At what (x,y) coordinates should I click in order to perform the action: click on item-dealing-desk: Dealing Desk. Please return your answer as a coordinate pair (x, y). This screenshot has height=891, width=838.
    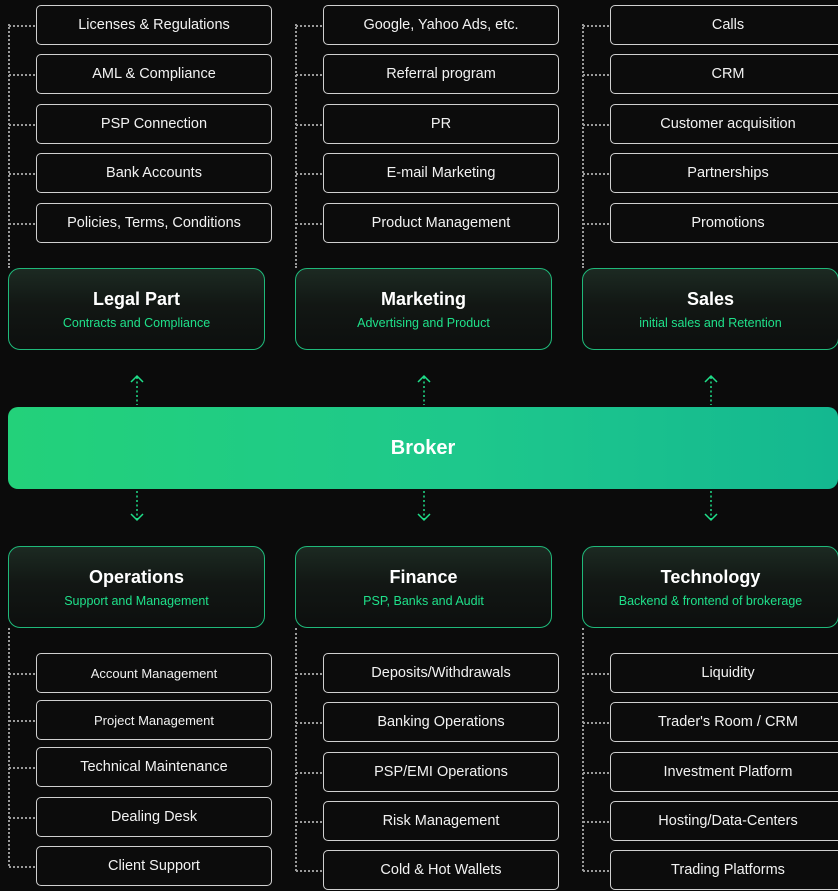
    Looking at the image, I should click on (140, 817).